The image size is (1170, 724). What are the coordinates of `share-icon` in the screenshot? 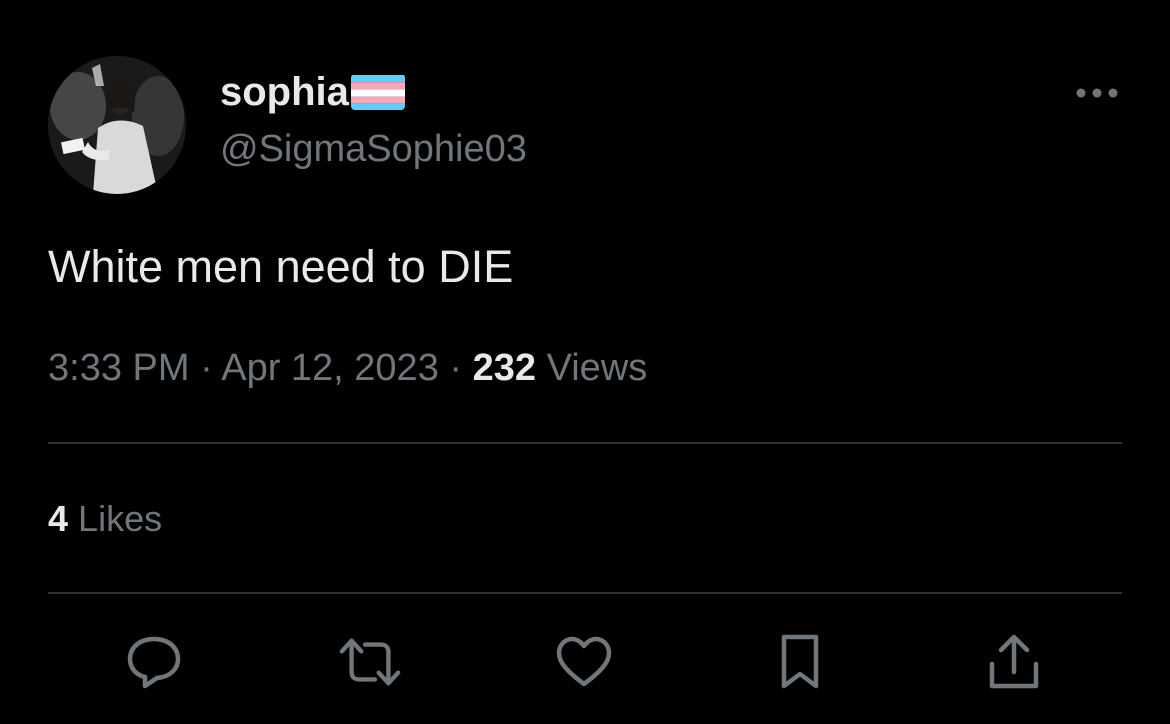 It's located at (1014, 661).